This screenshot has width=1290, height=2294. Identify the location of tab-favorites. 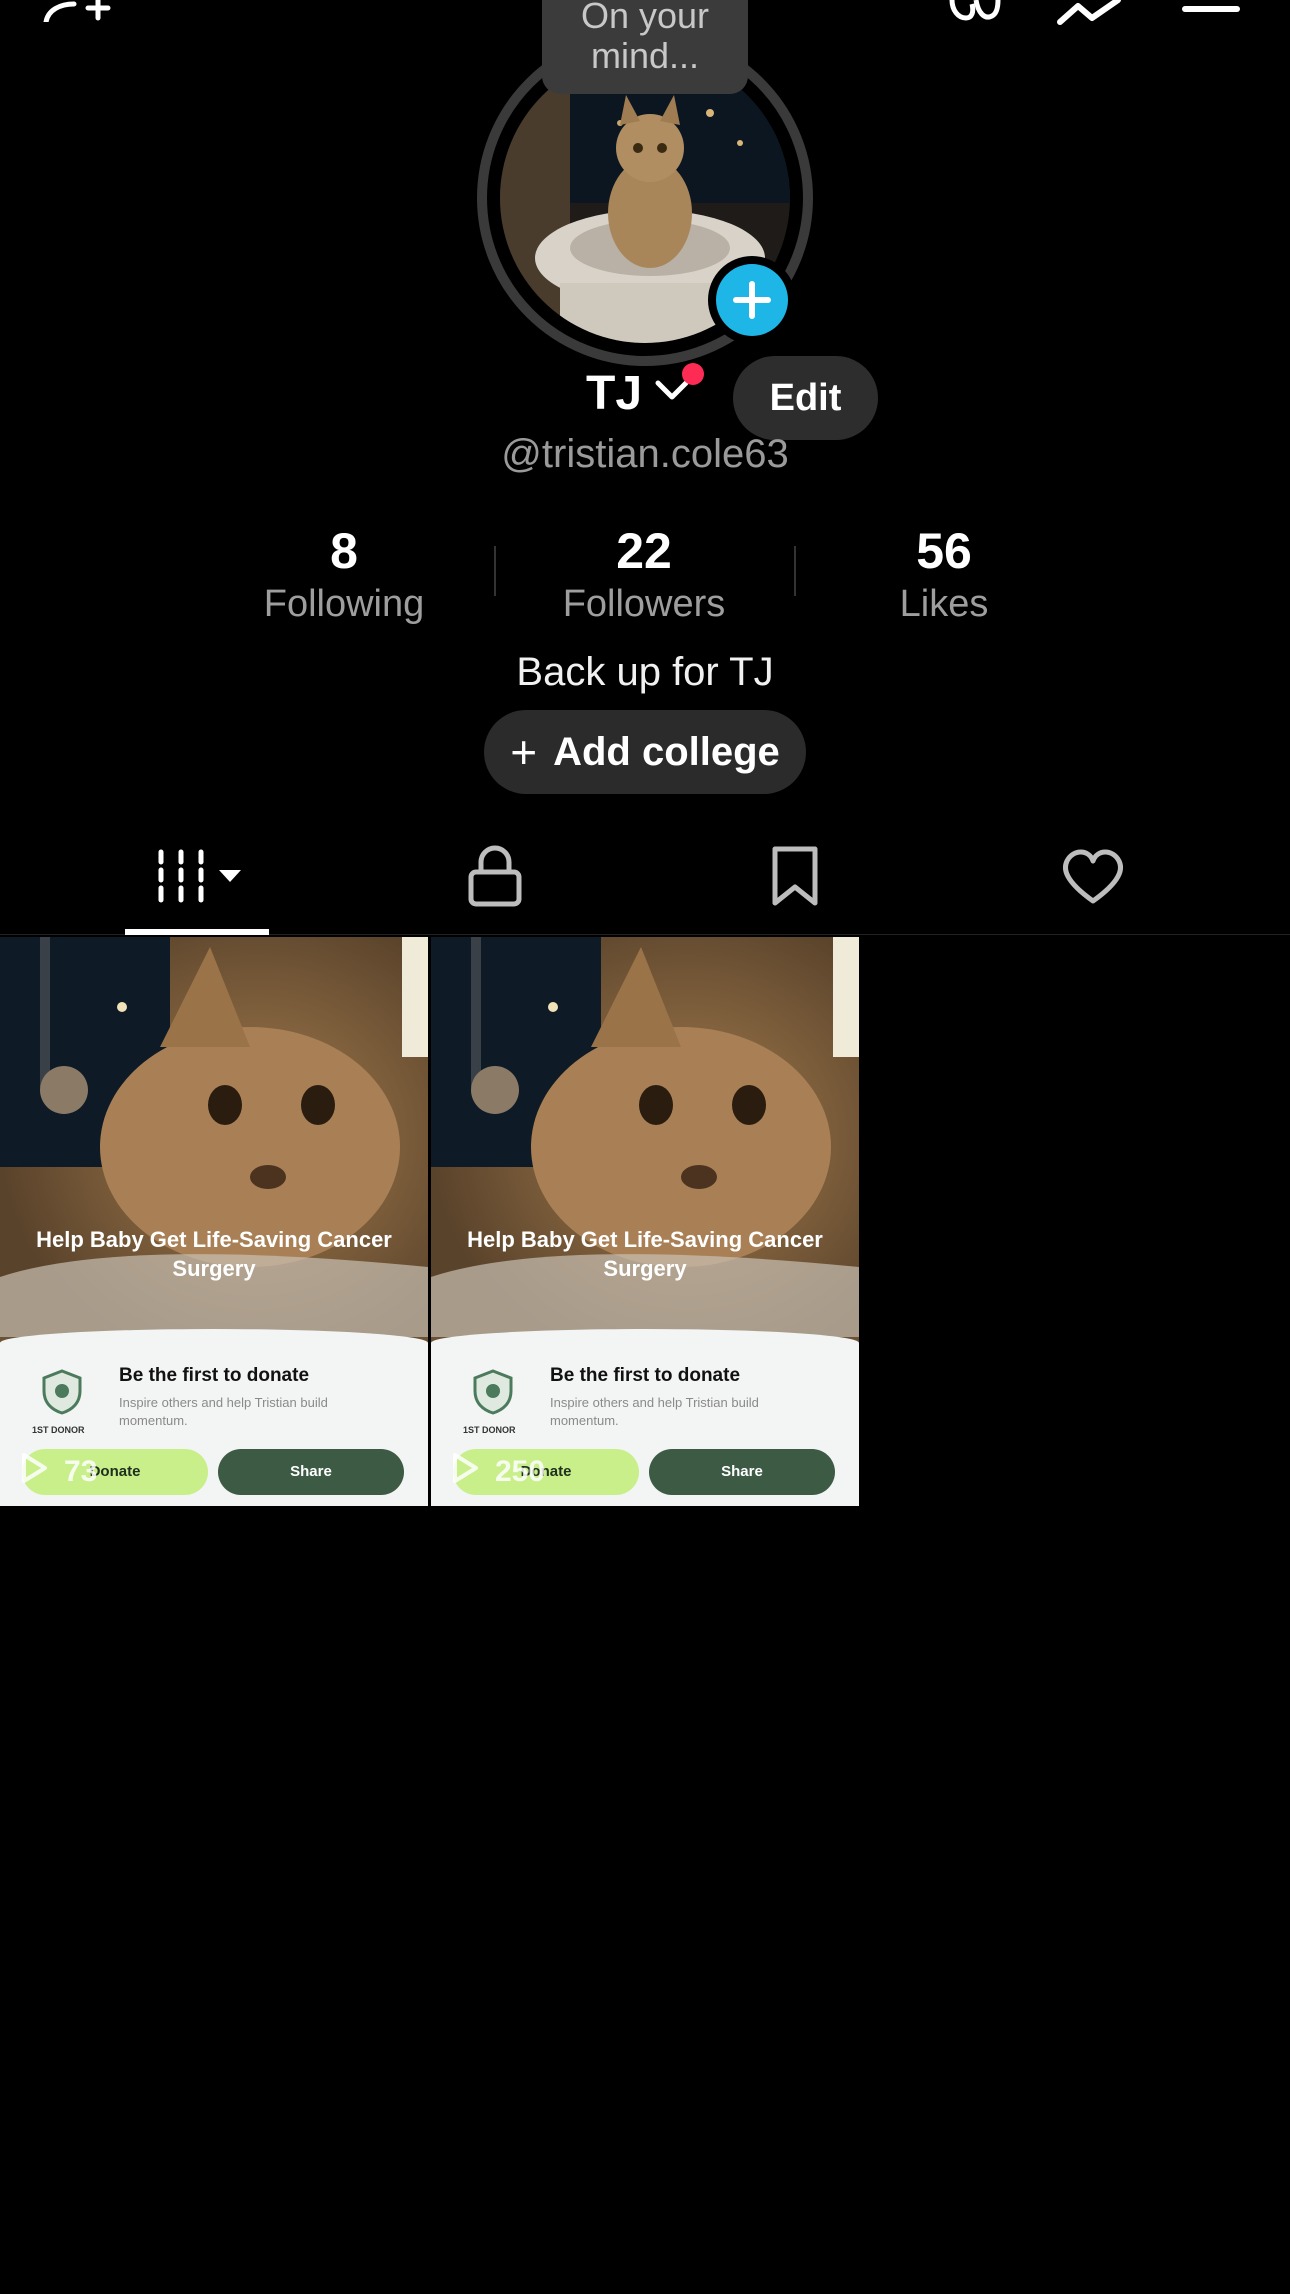
(795, 878).